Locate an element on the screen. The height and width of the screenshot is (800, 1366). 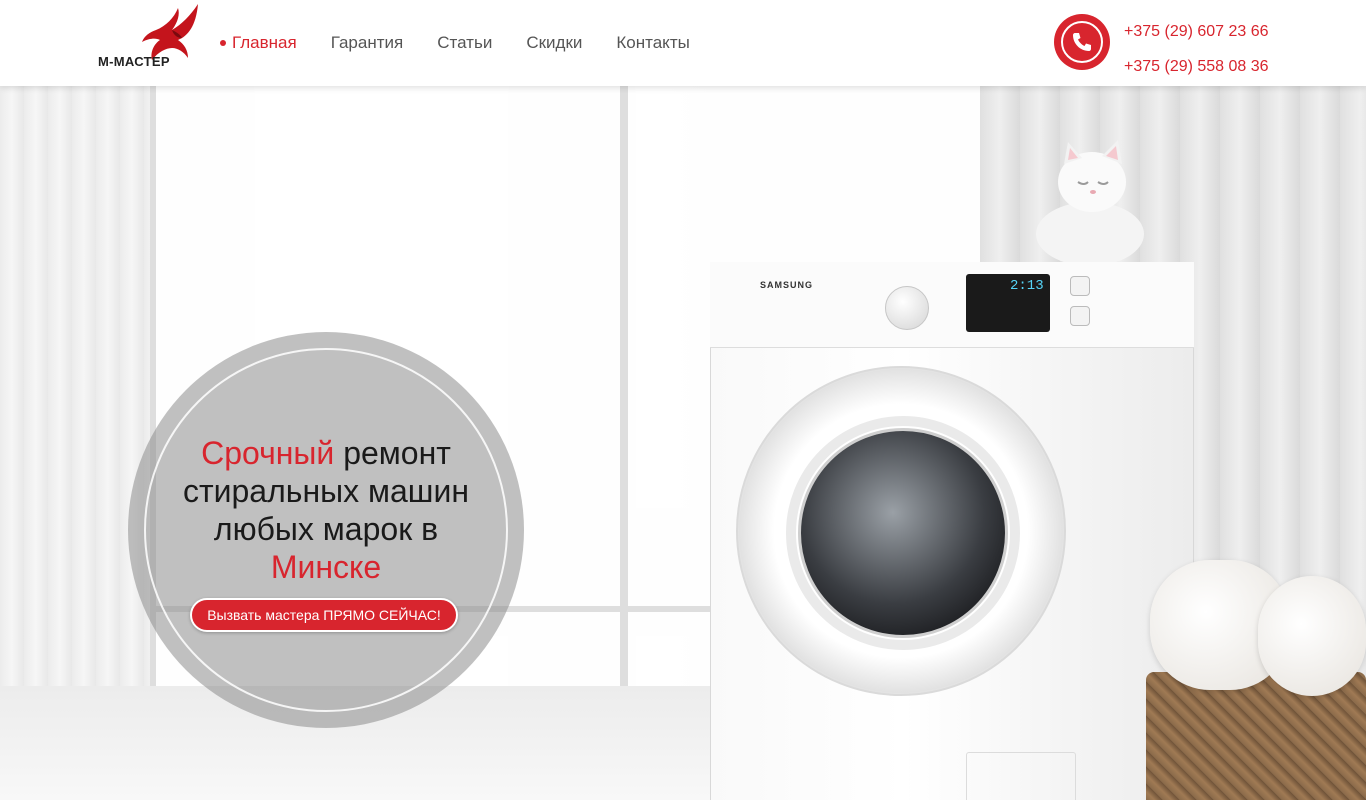
washer-door-glass is located at coordinates (903, 533).